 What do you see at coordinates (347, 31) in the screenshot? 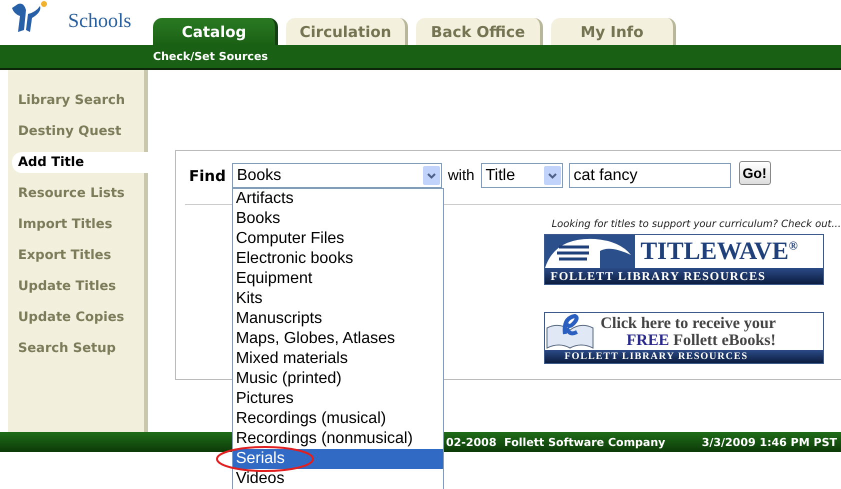
I see `nav-tab: Circulation` at bounding box center [347, 31].